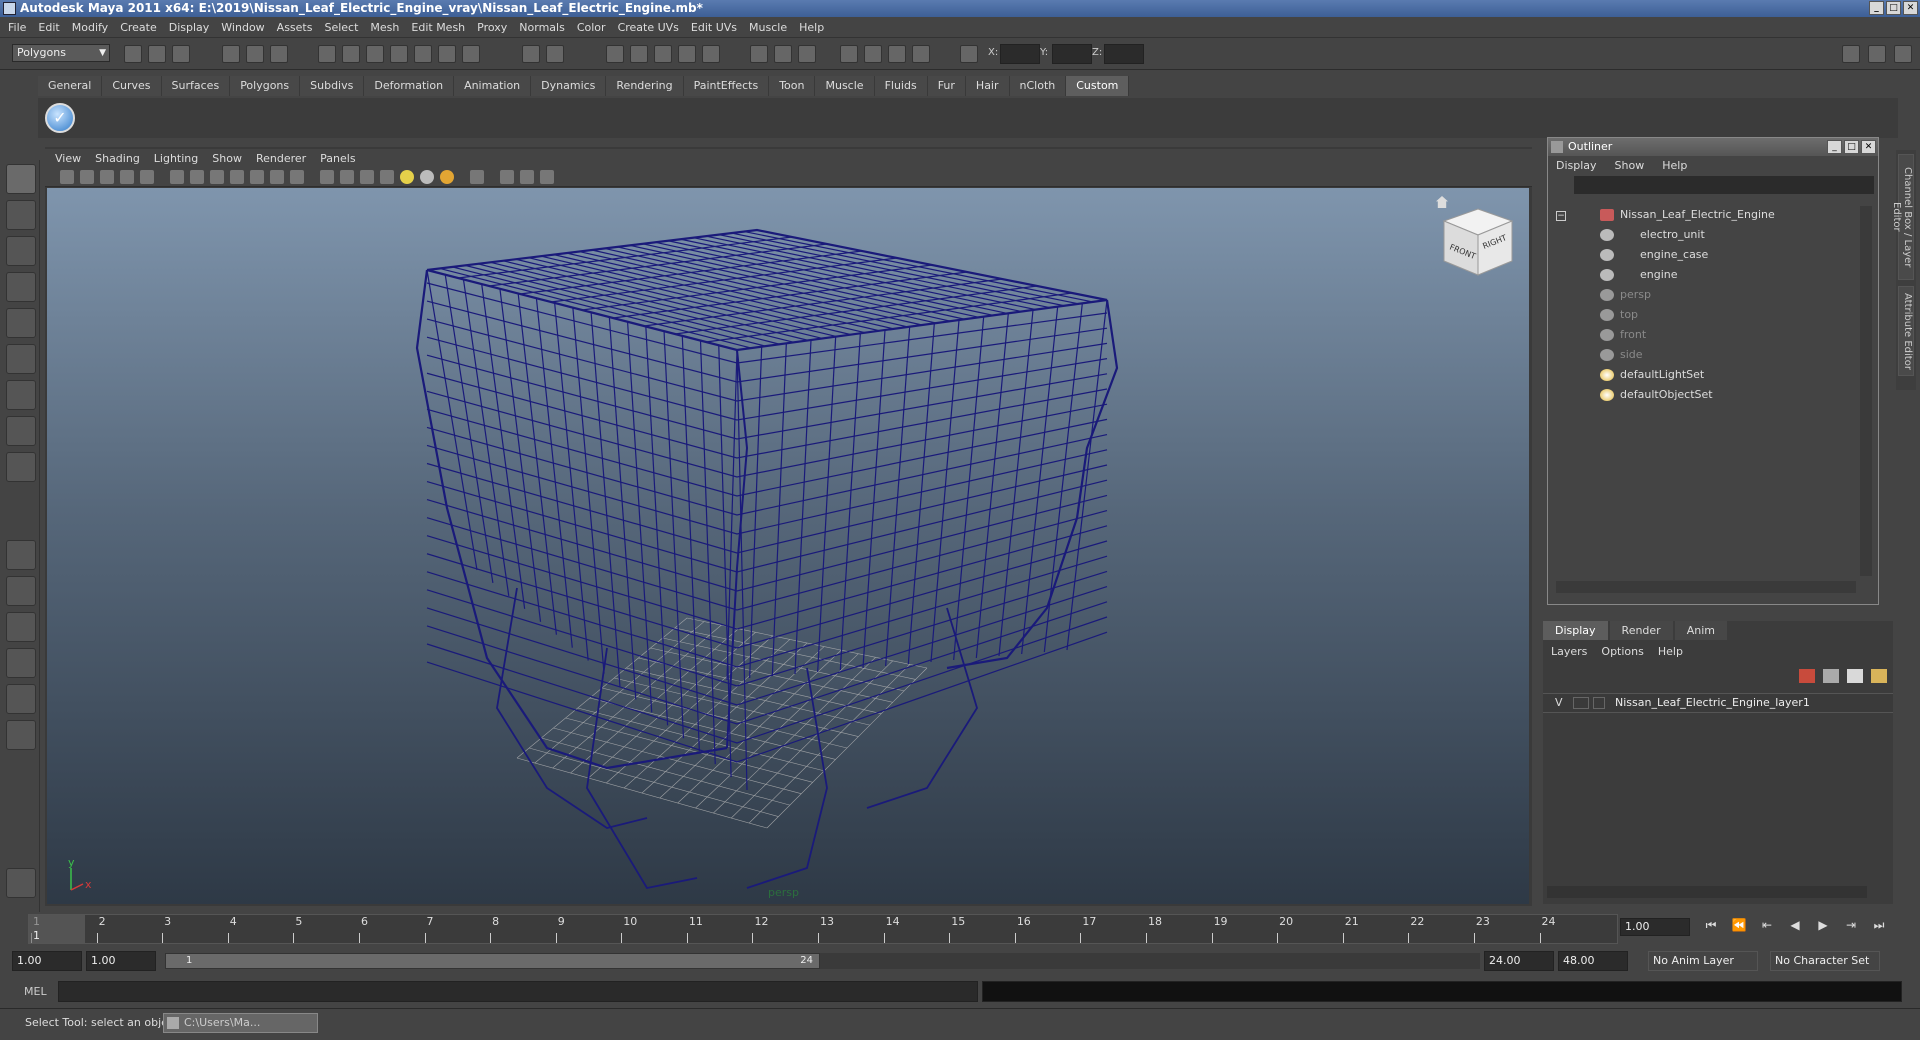 This screenshot has height=1040, width=1920. What do you see at coordinates (1703, 961) in the screenshot?
I see `anim-layer-dropdown: No Anim Layer` at bounding box center [1703, 961].